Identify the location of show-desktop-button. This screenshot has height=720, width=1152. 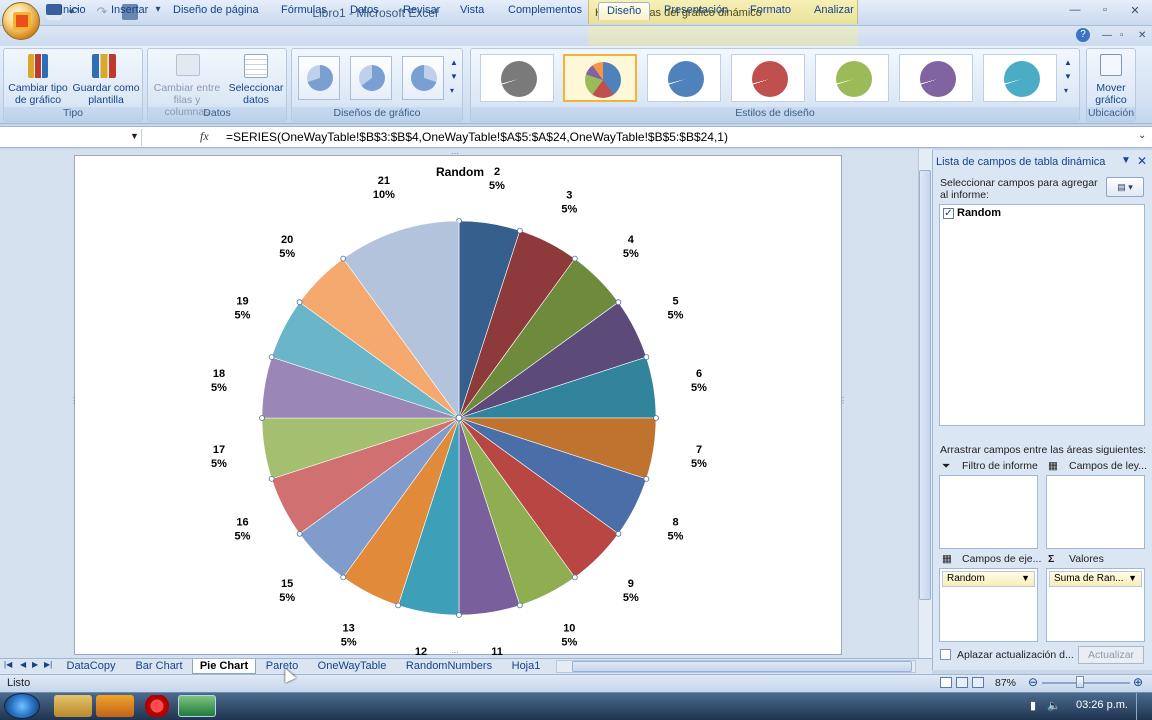
(1144, 706).